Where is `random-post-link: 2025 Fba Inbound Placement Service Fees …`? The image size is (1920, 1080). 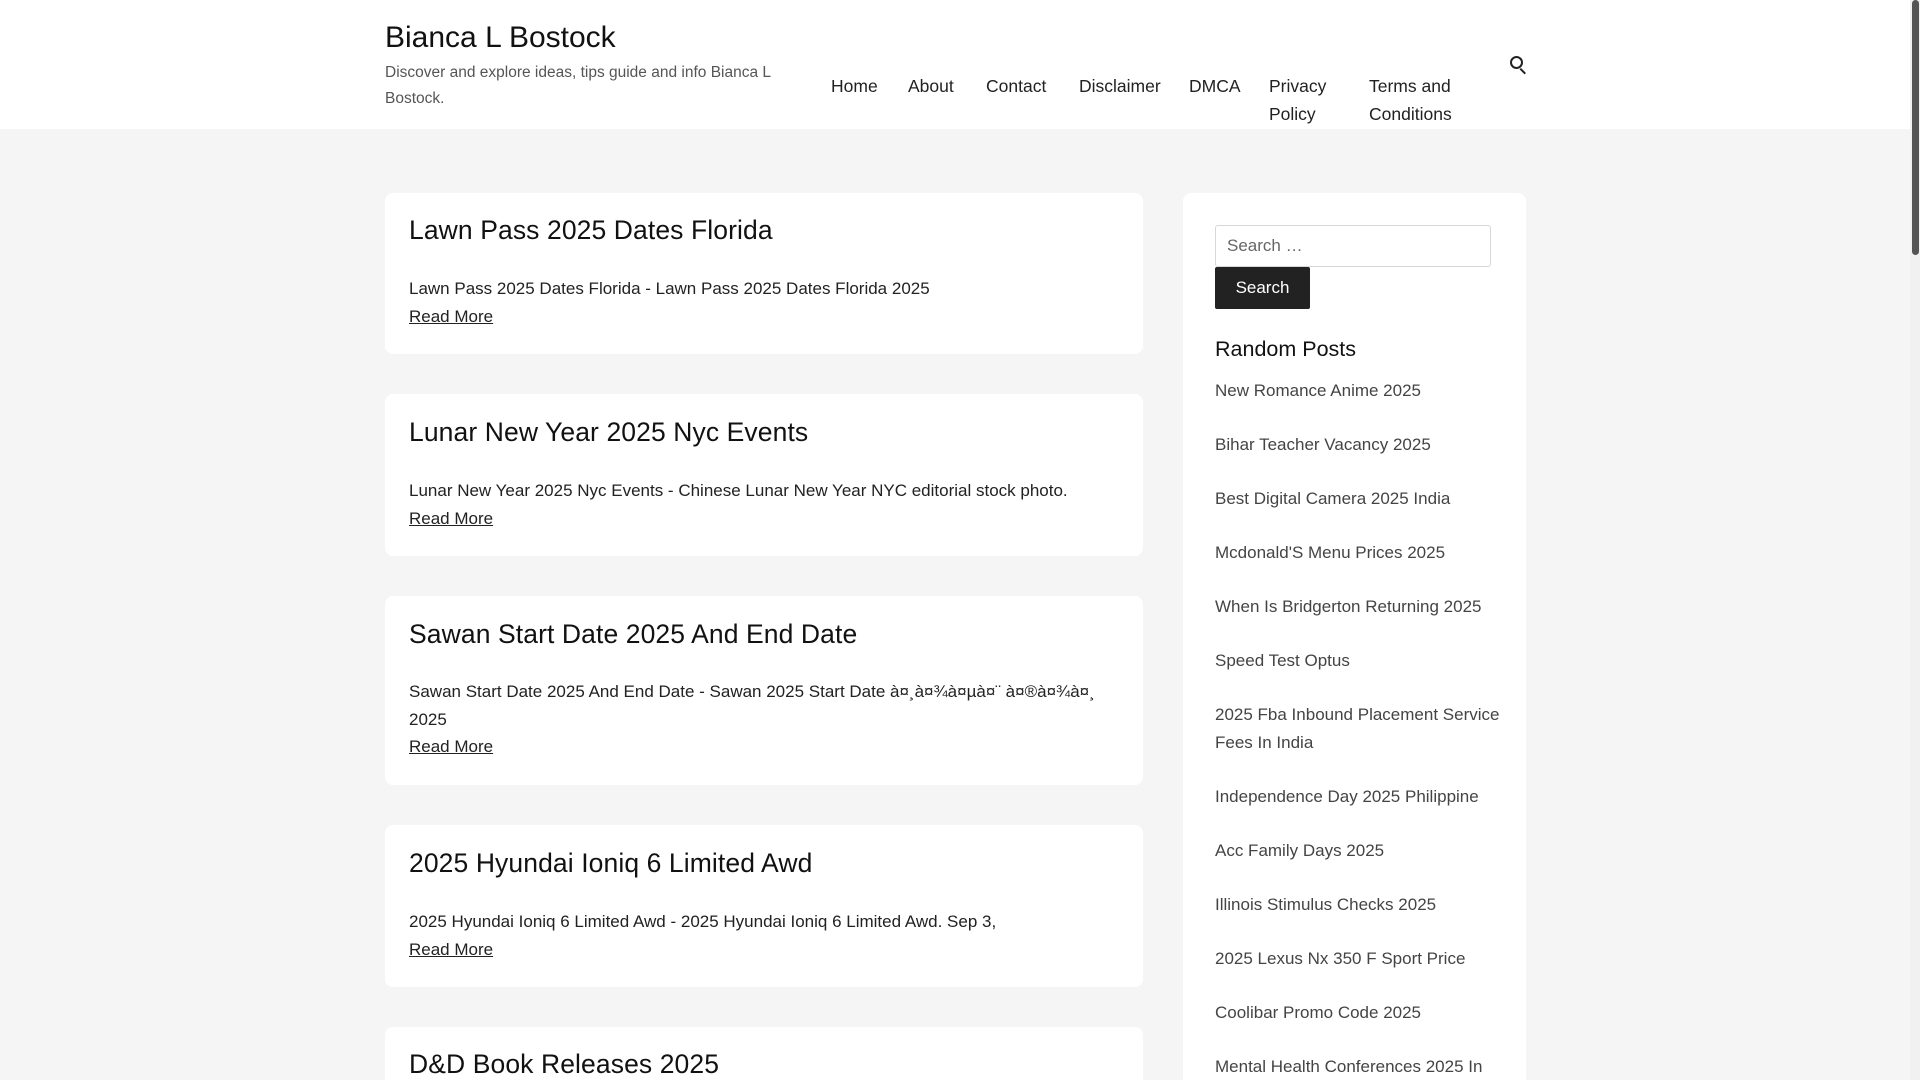 random-post-link: 2025 Fba Inbound Placement Service Fees … is located at coordinates (1360, 729).